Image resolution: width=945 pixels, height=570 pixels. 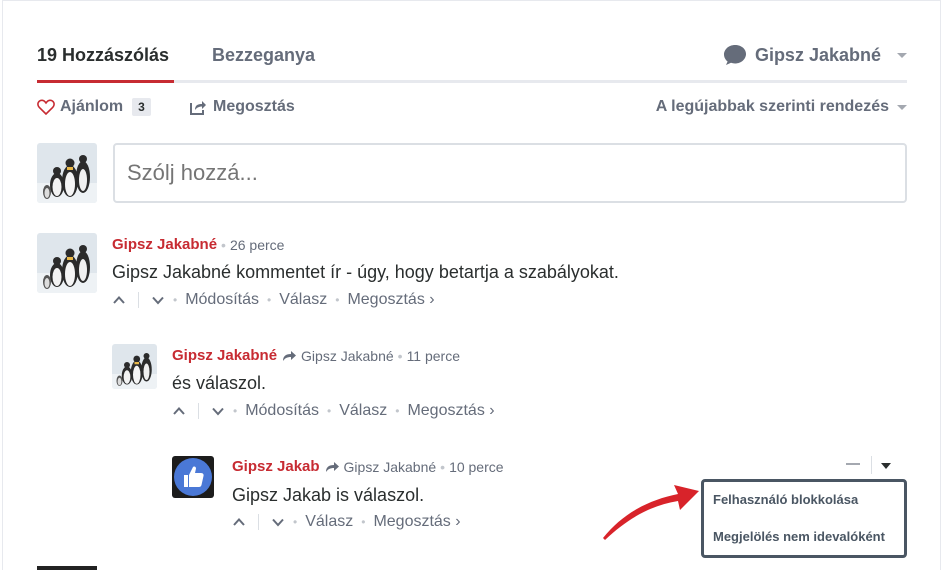 I want to click on comment-time: 26 perce, so click(x=257, y=245).